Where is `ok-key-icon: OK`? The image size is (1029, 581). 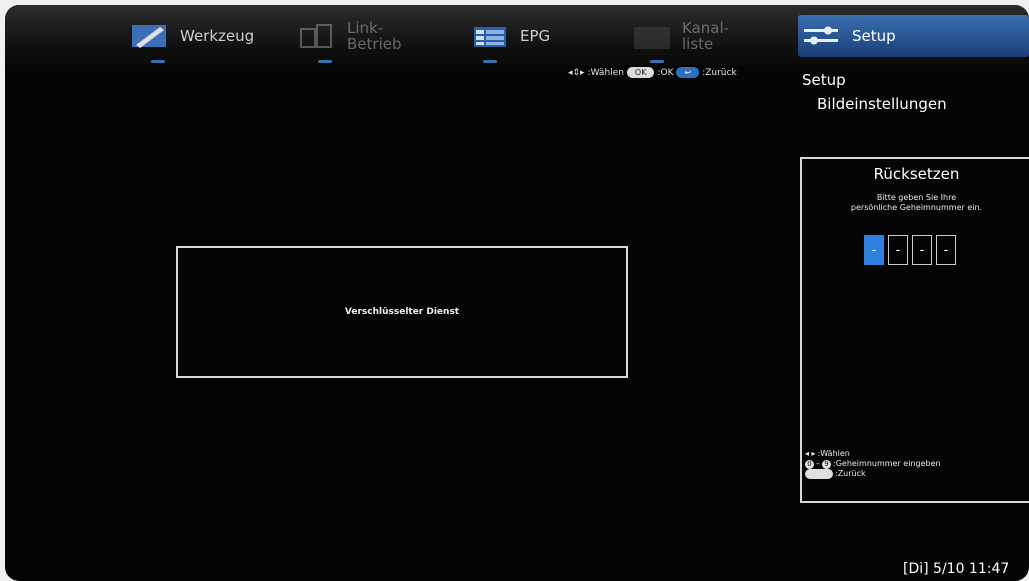
ok-key-icon: OK is located at coordinates (640, 72).